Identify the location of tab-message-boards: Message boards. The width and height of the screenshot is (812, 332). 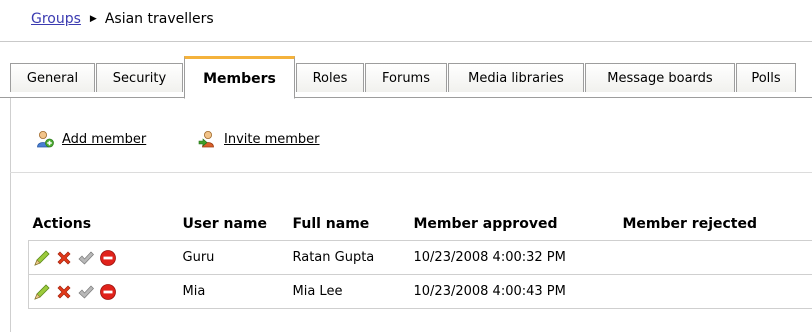
(660, 77).